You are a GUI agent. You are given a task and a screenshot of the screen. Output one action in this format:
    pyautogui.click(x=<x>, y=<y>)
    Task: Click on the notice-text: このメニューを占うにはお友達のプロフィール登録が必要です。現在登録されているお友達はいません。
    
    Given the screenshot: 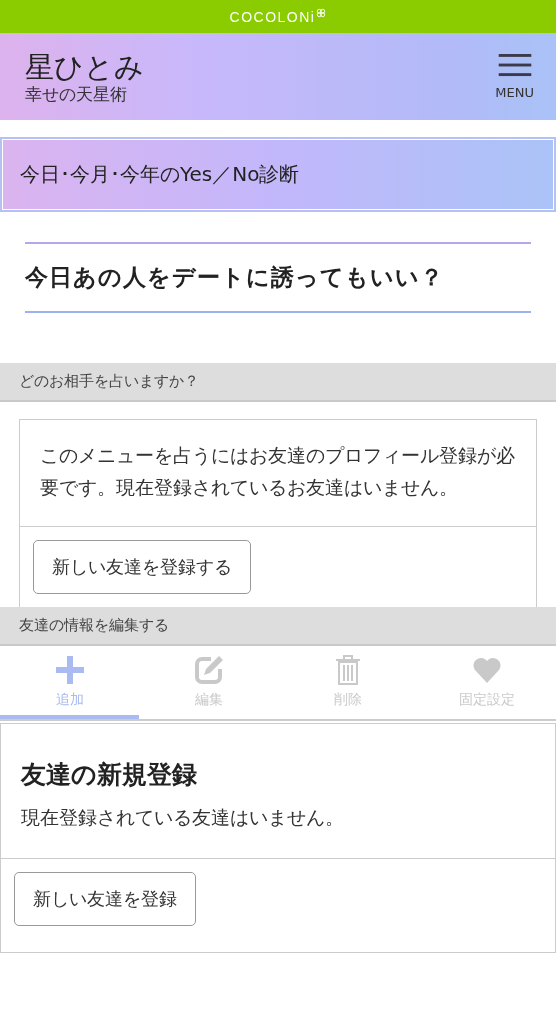 What is the action you would take?
    pyautogui.click(x=278, y=473)
    